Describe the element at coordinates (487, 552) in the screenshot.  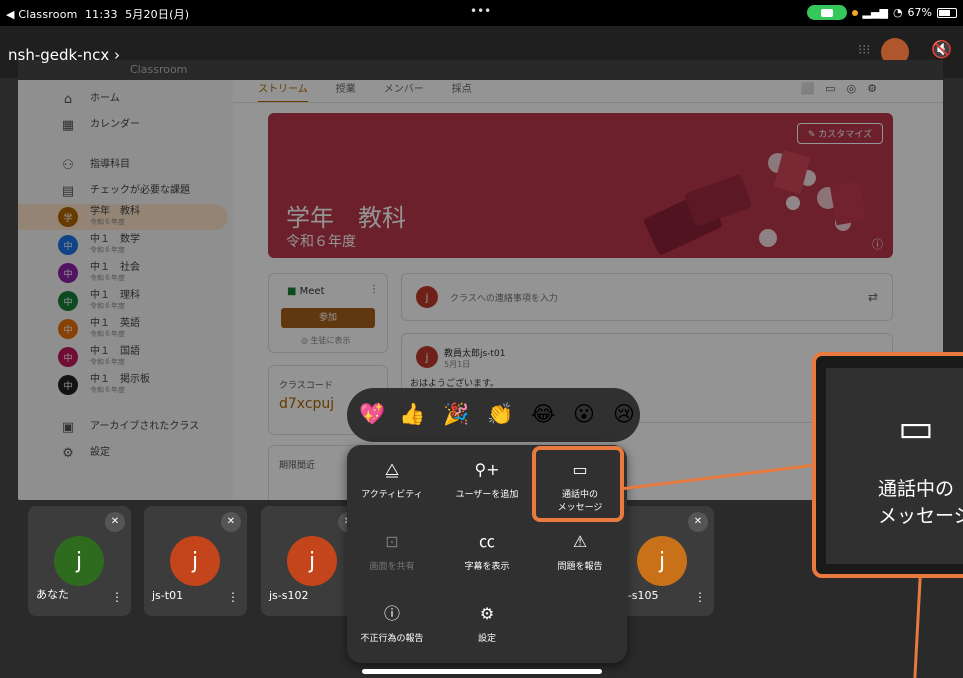
I see `captions-button: ㏄字幕を表示` at that location.